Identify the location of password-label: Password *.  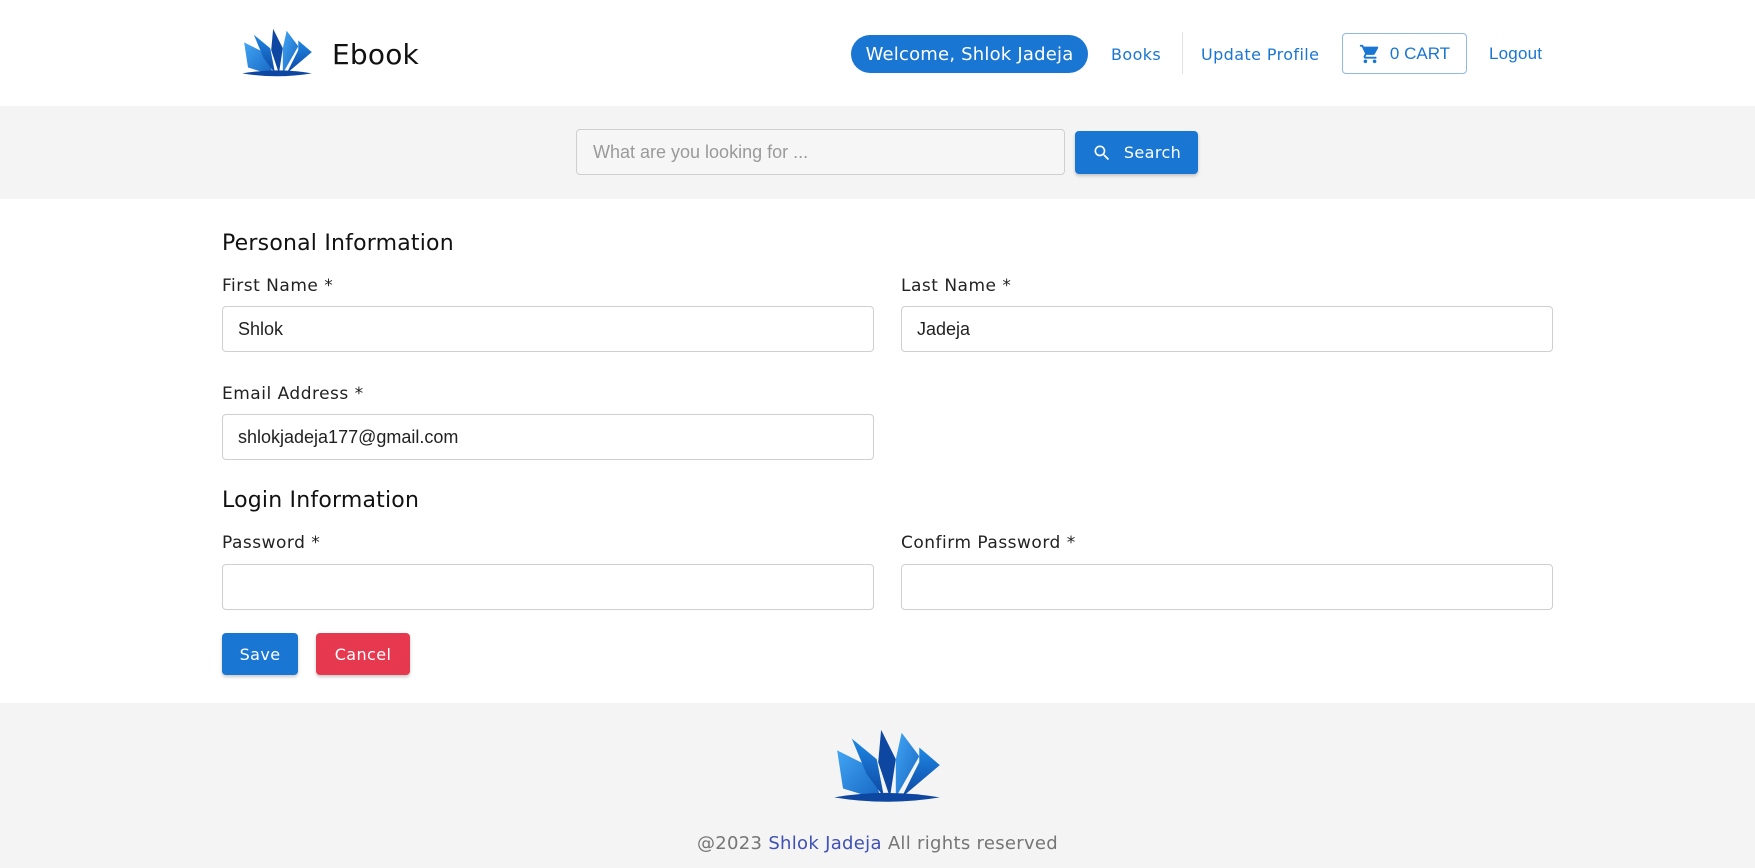
(271, 543).